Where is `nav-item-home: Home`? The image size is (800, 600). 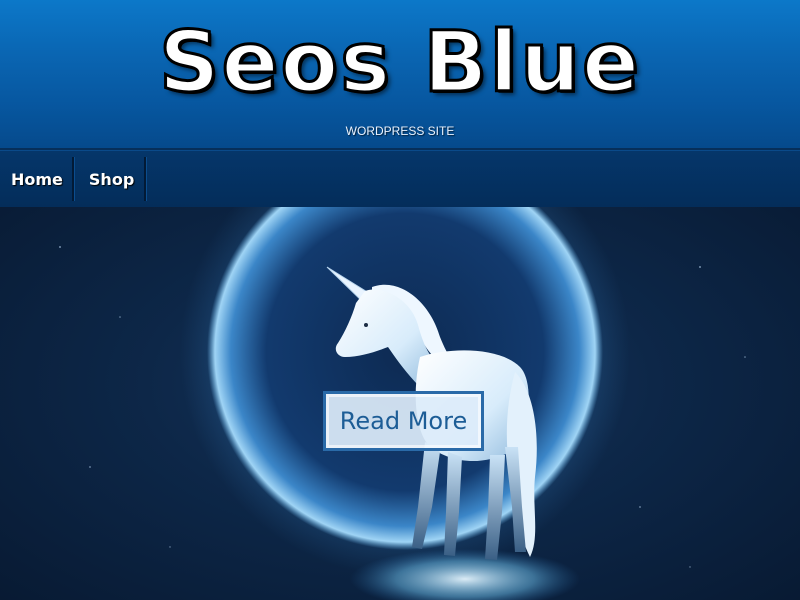
nav-item-home: Home is located at coordinates (37, 179).